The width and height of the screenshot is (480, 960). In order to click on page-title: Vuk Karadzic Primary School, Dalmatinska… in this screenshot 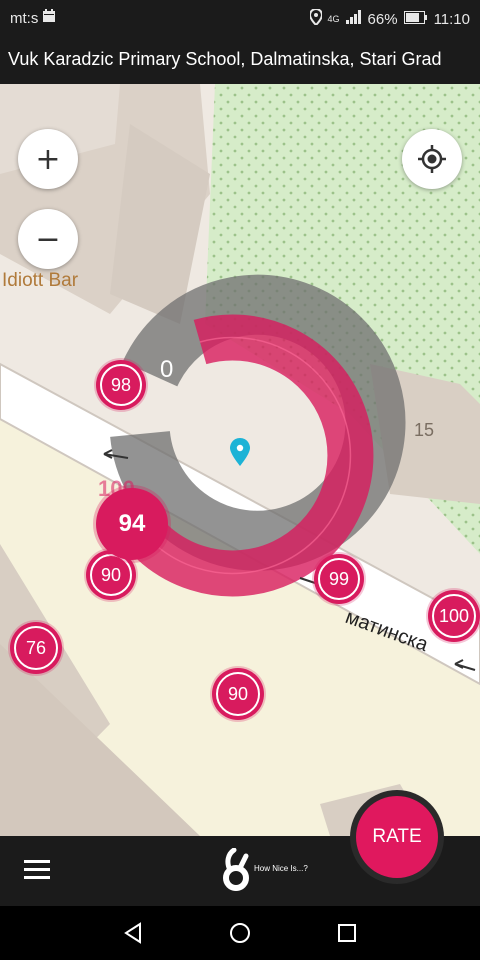, I will do `click(225, 59)`.